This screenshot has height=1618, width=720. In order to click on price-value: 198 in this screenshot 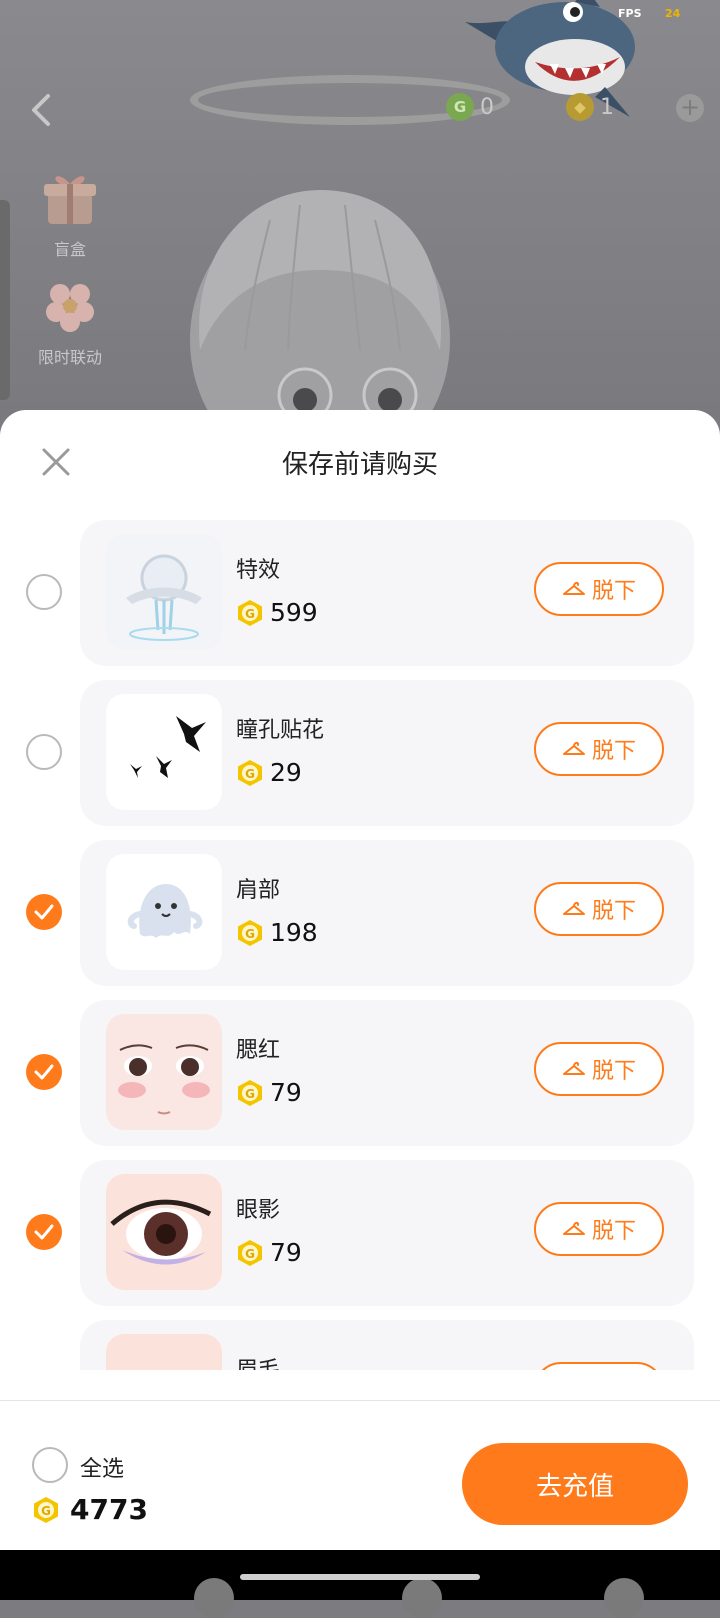, I will do `click(294, 932)`.